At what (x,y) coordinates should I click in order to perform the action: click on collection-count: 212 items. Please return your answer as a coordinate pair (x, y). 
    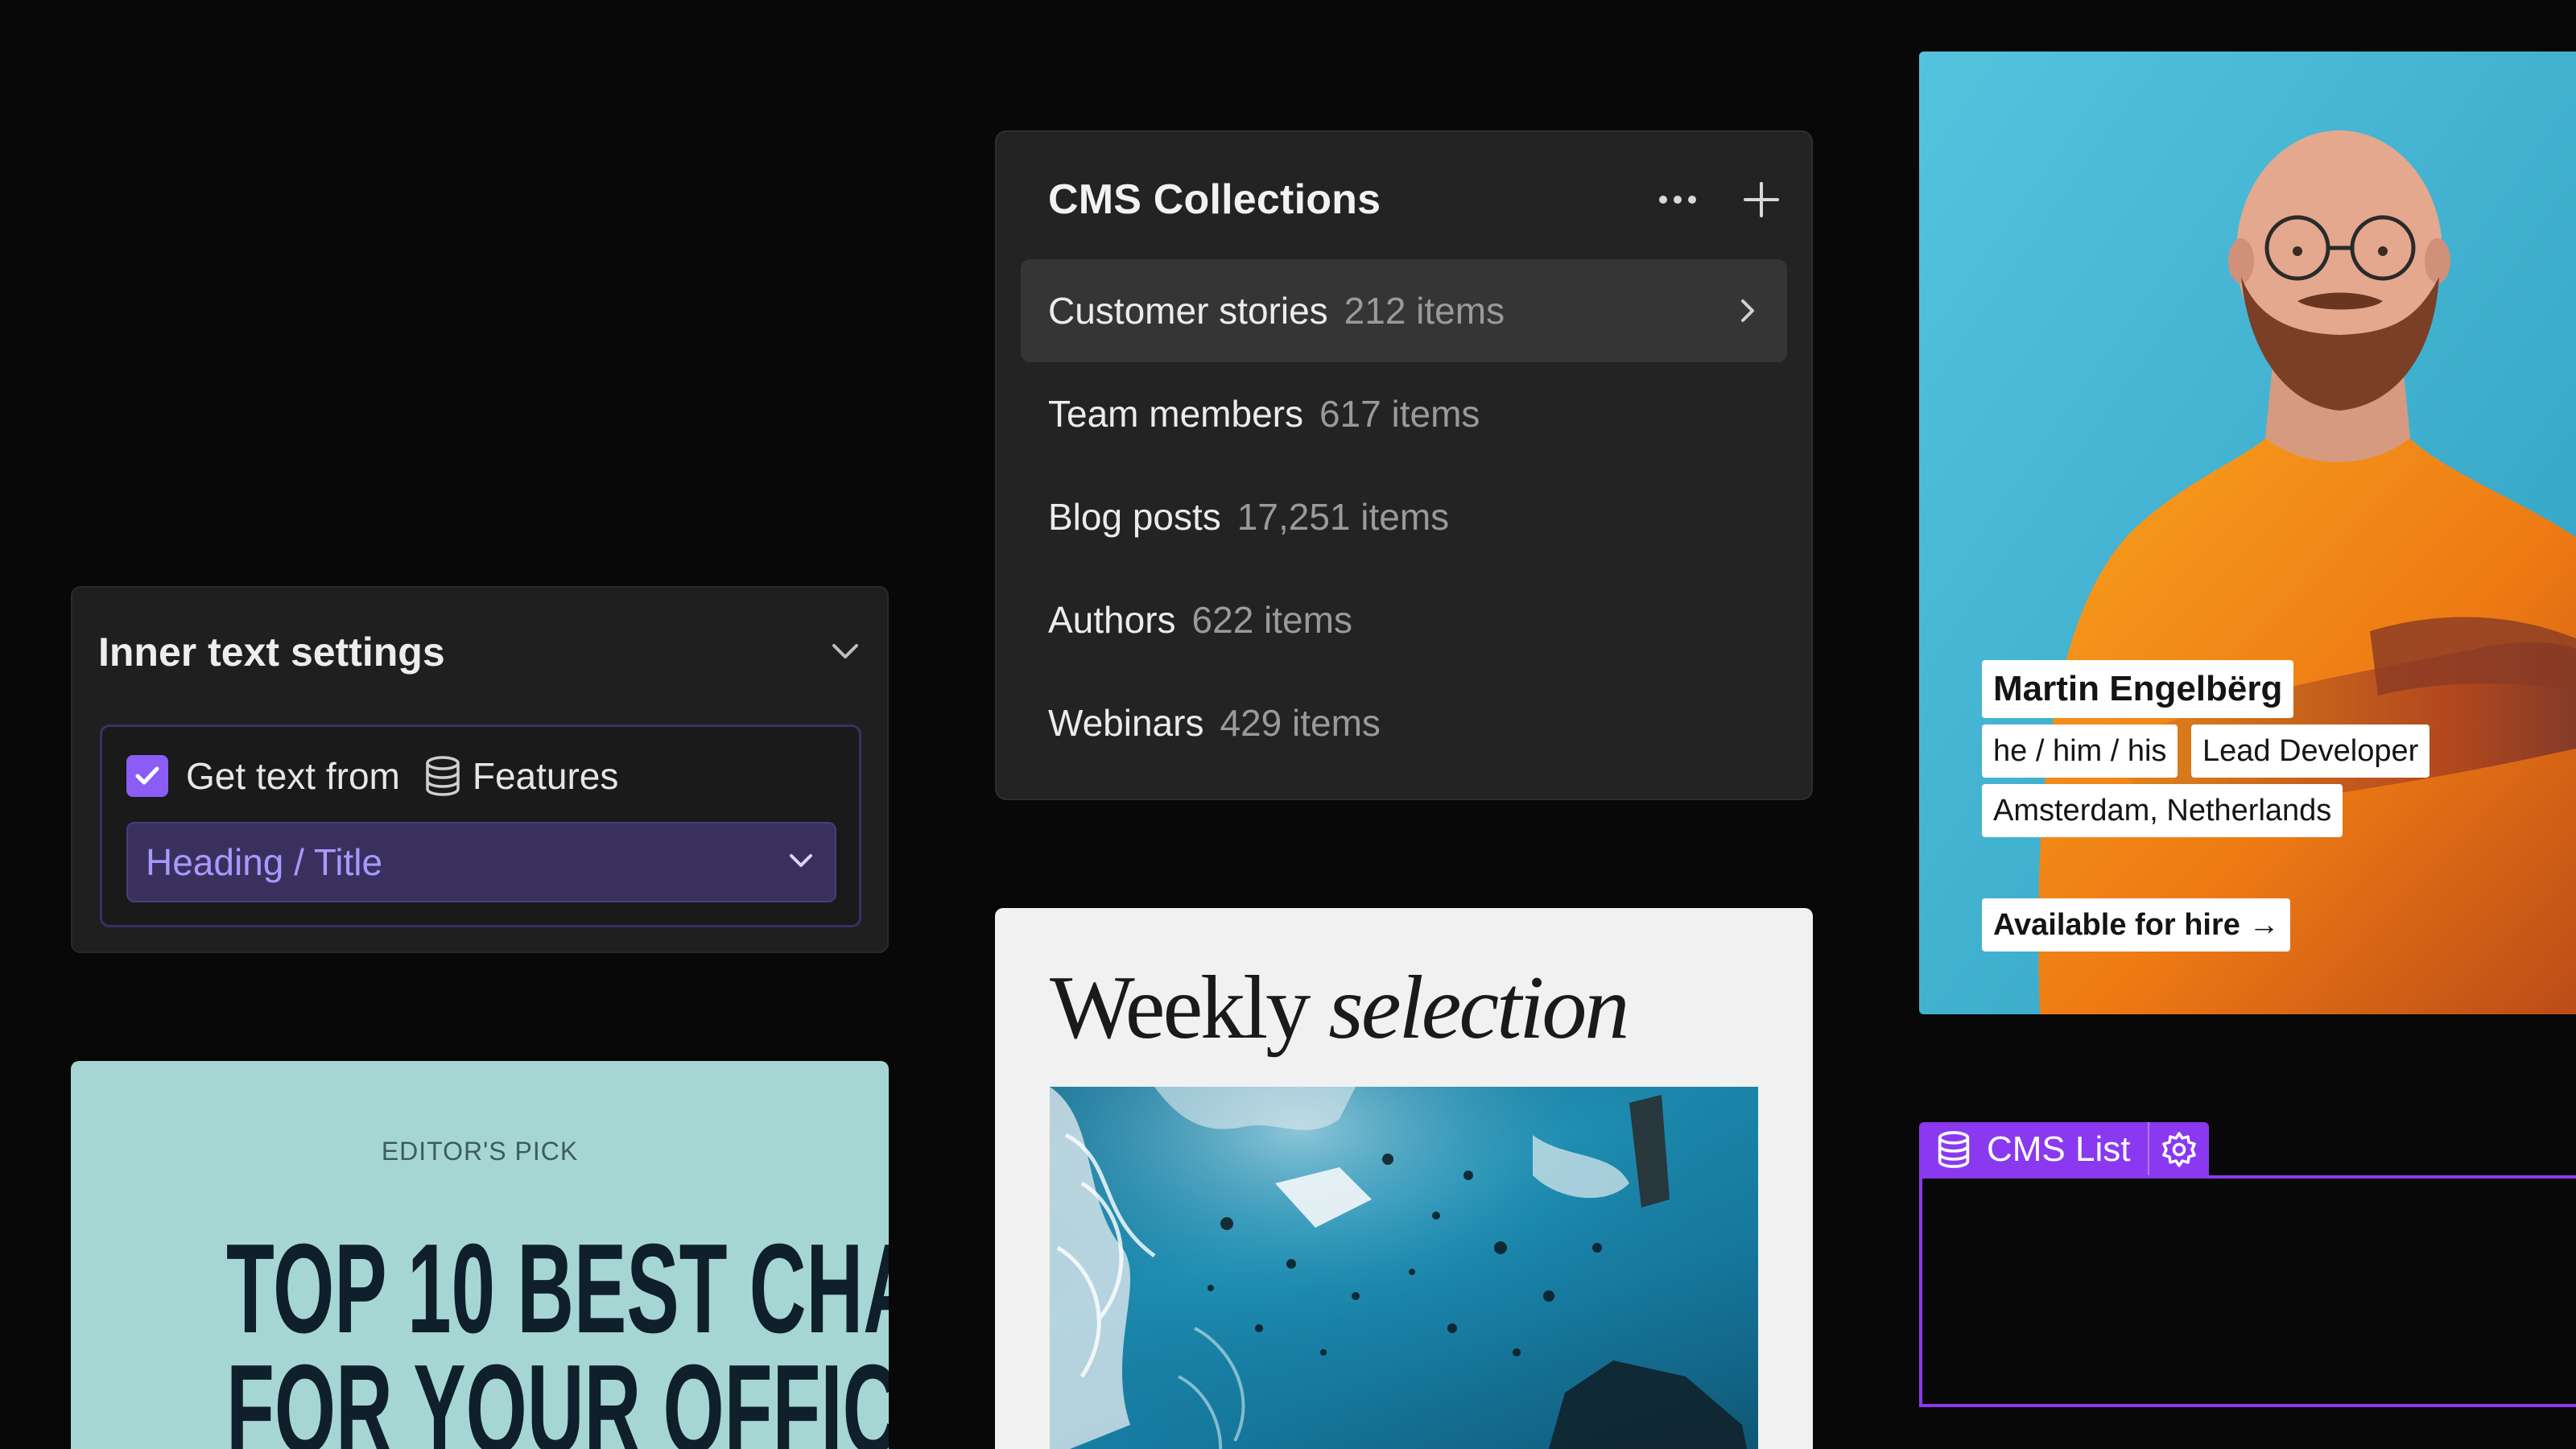
    Looking at the image, I should click on (1424, 311).